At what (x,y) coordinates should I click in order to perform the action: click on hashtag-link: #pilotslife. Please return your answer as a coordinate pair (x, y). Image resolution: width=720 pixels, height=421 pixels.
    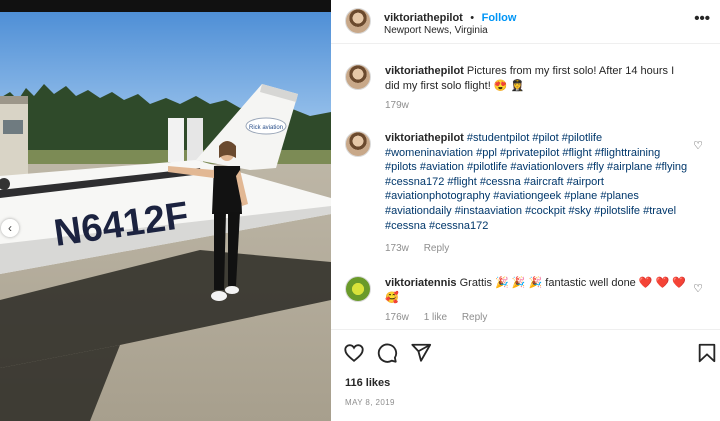
    Looking at the image, I should click on (617, 211).